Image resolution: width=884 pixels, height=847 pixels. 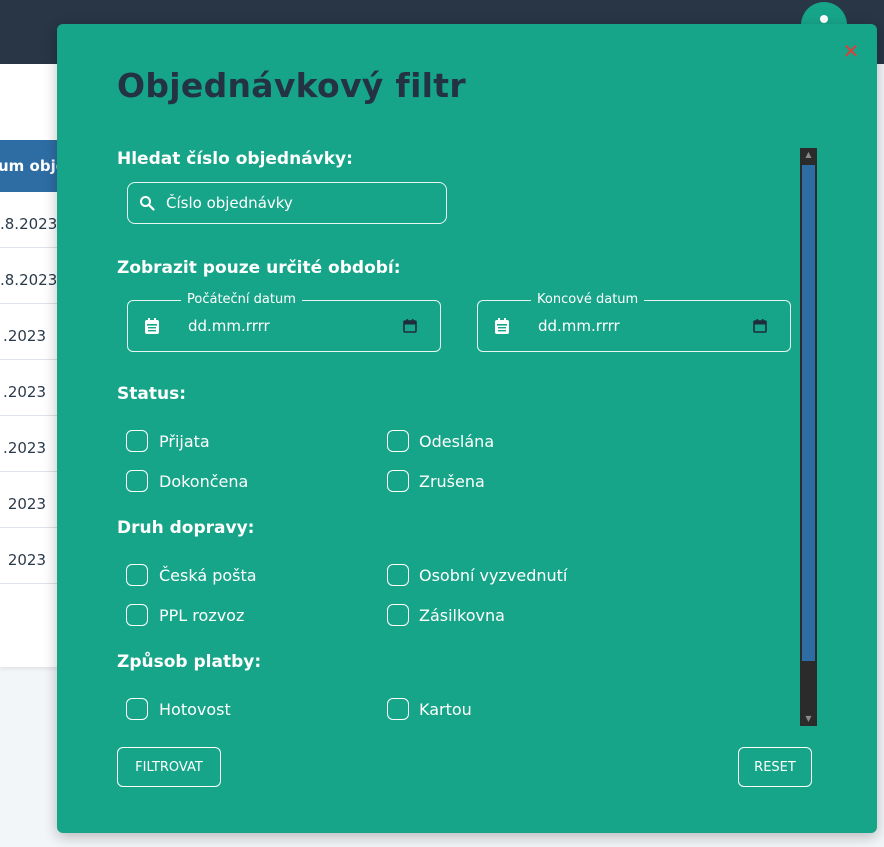 What do you see at coordinates (259, 268) in the screenshot?
I see `period-section-label: Zobrazit pouze určité období:` at bounding box center [259, 268].